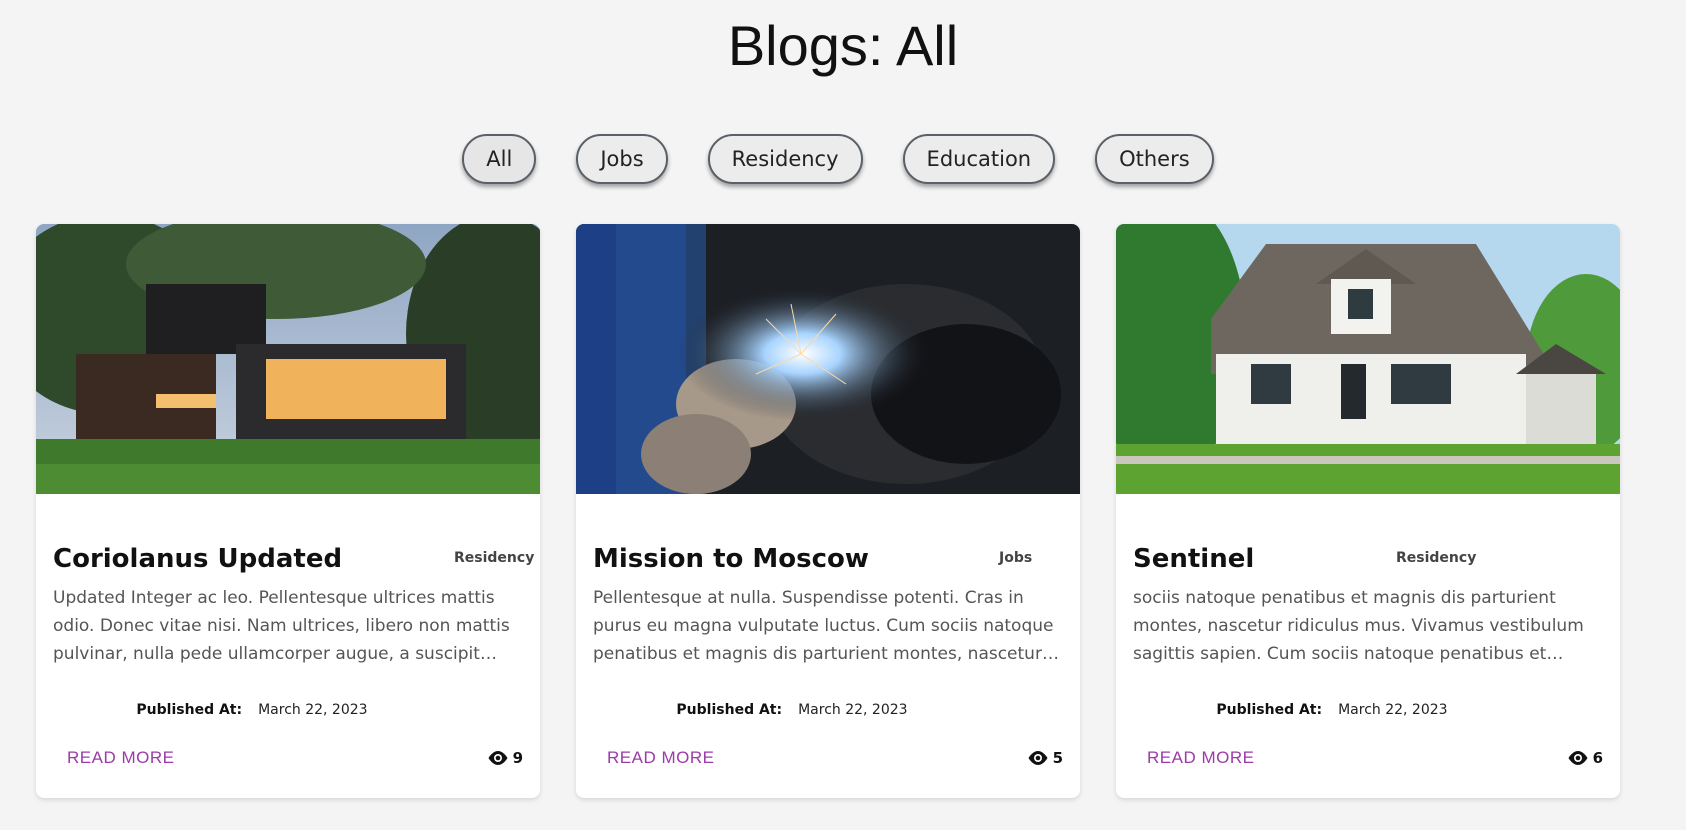 Image resolution: width=1686 pixels, height=830 pixels. What do you see at coordinates (731, 559) in the screenshot?
I see `blog-card-title: Mission to Moscow` at bounding box center [731, 559].